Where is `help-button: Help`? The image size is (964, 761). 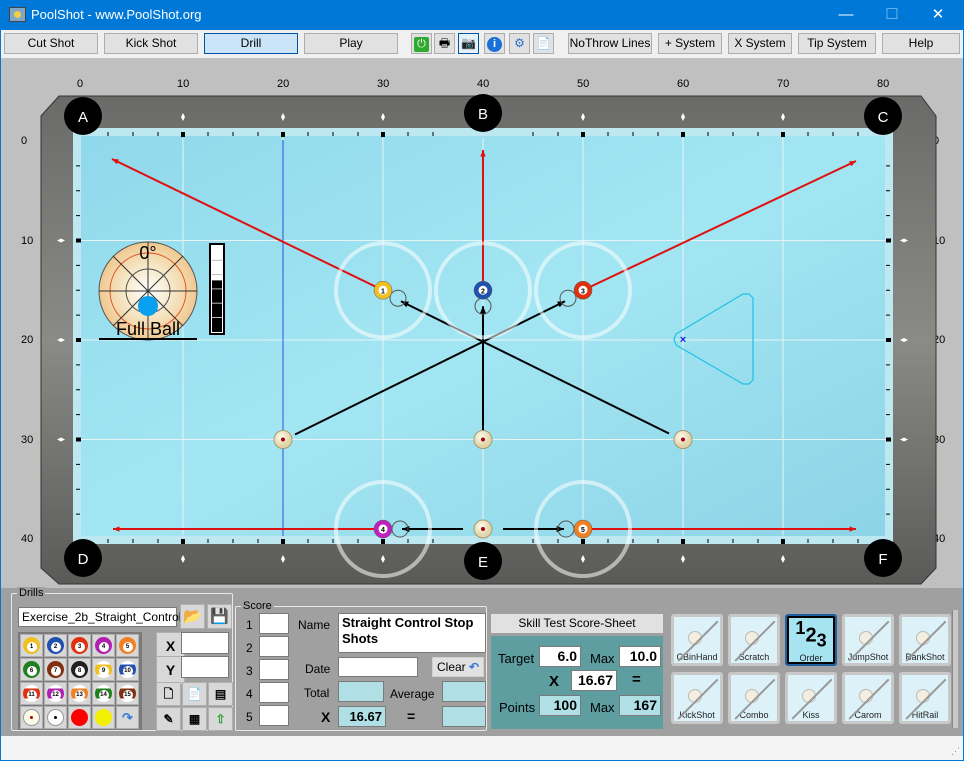 help-button: Help is located at coordinates (921, 43).